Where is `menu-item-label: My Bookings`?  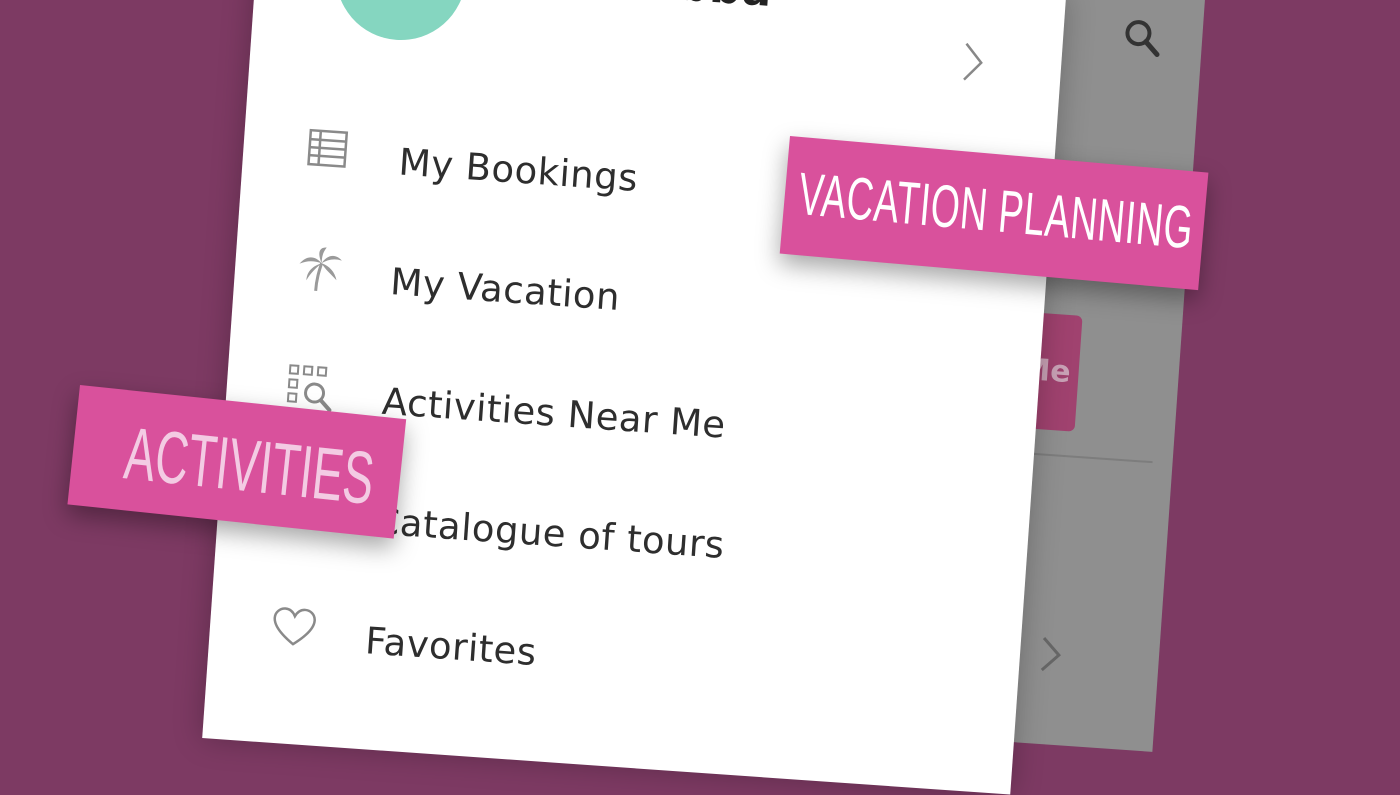 menu-item-label: My Bookings is located at coordinates (518, 170).